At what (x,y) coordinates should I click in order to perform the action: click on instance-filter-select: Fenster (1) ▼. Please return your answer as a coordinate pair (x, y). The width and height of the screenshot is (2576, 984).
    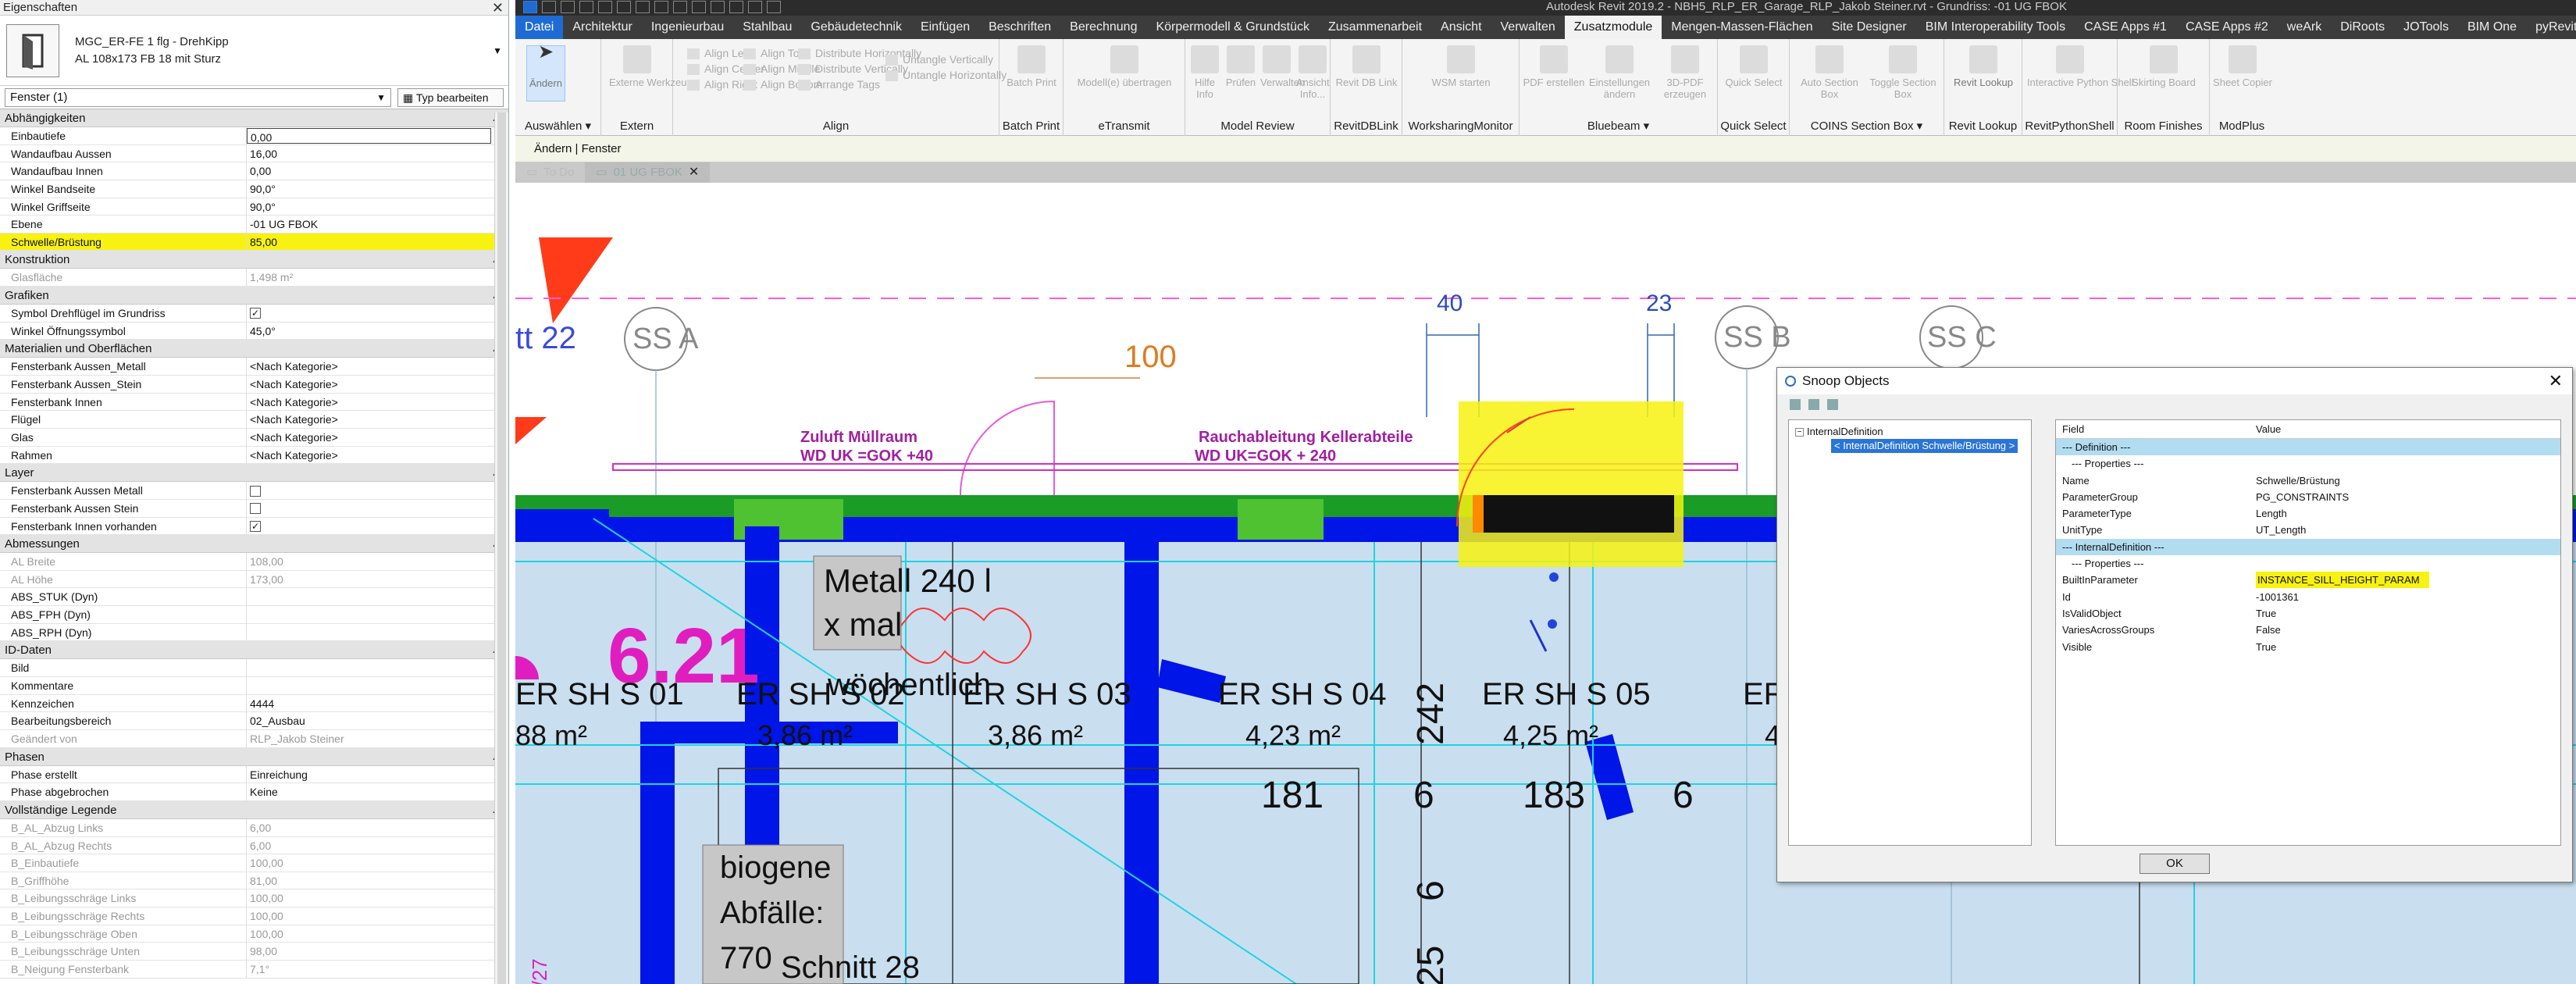
    Looking at the image, I should click on (198, 97).